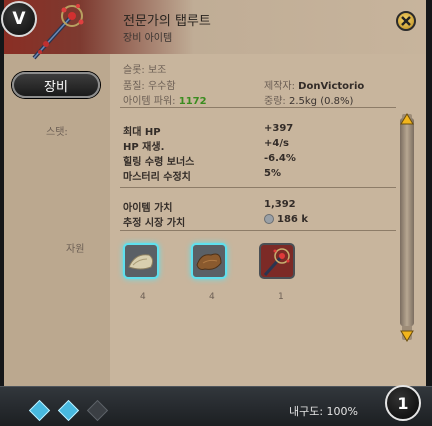  I want to click on market-value-row: 186 k, so click(286, 219).